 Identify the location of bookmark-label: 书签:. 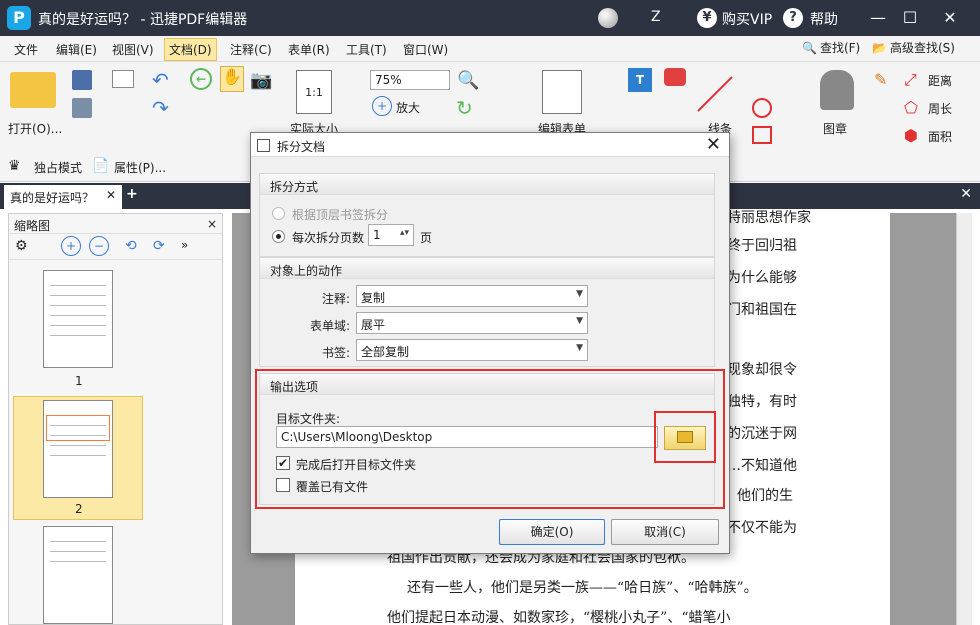
(336, 353).